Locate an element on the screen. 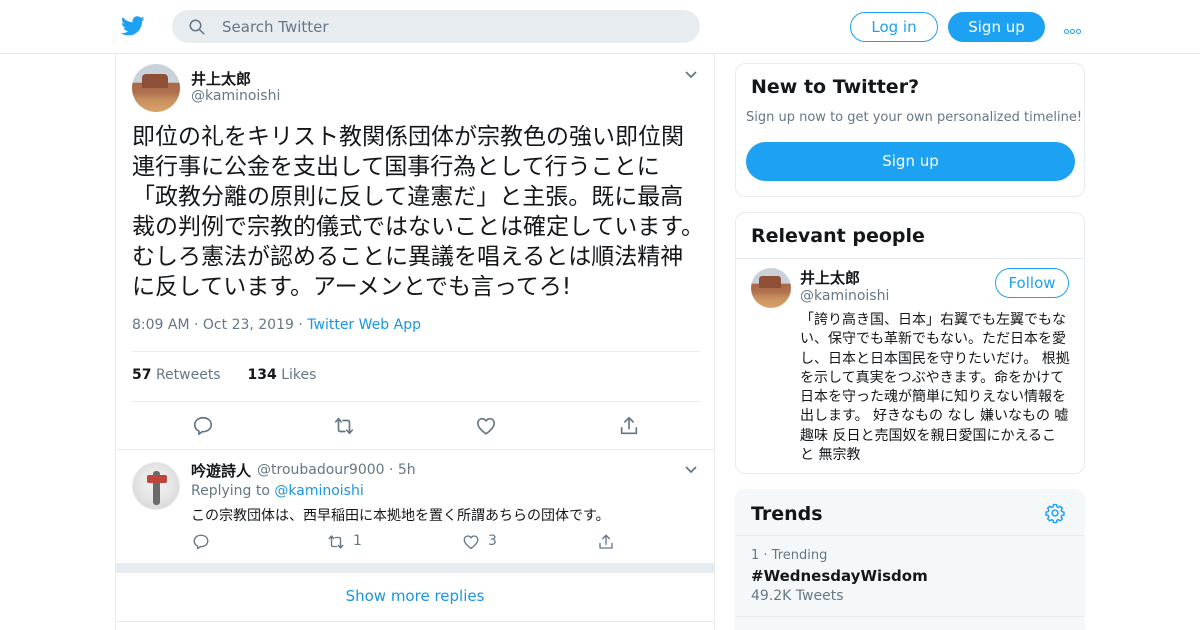 This screenshot has width=1200, height=630. replying-mention: @kaminoishi is located at coordinates (318, 491).